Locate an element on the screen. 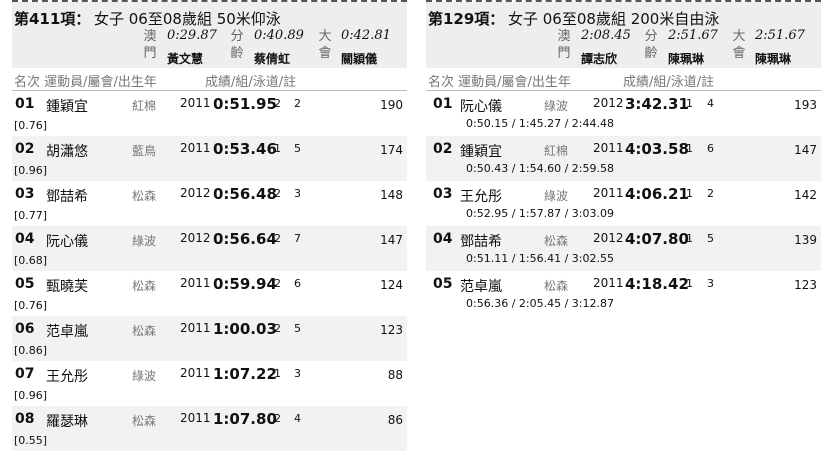  record-time-meet: 0:42.81 is located at coordinates (366, 35).